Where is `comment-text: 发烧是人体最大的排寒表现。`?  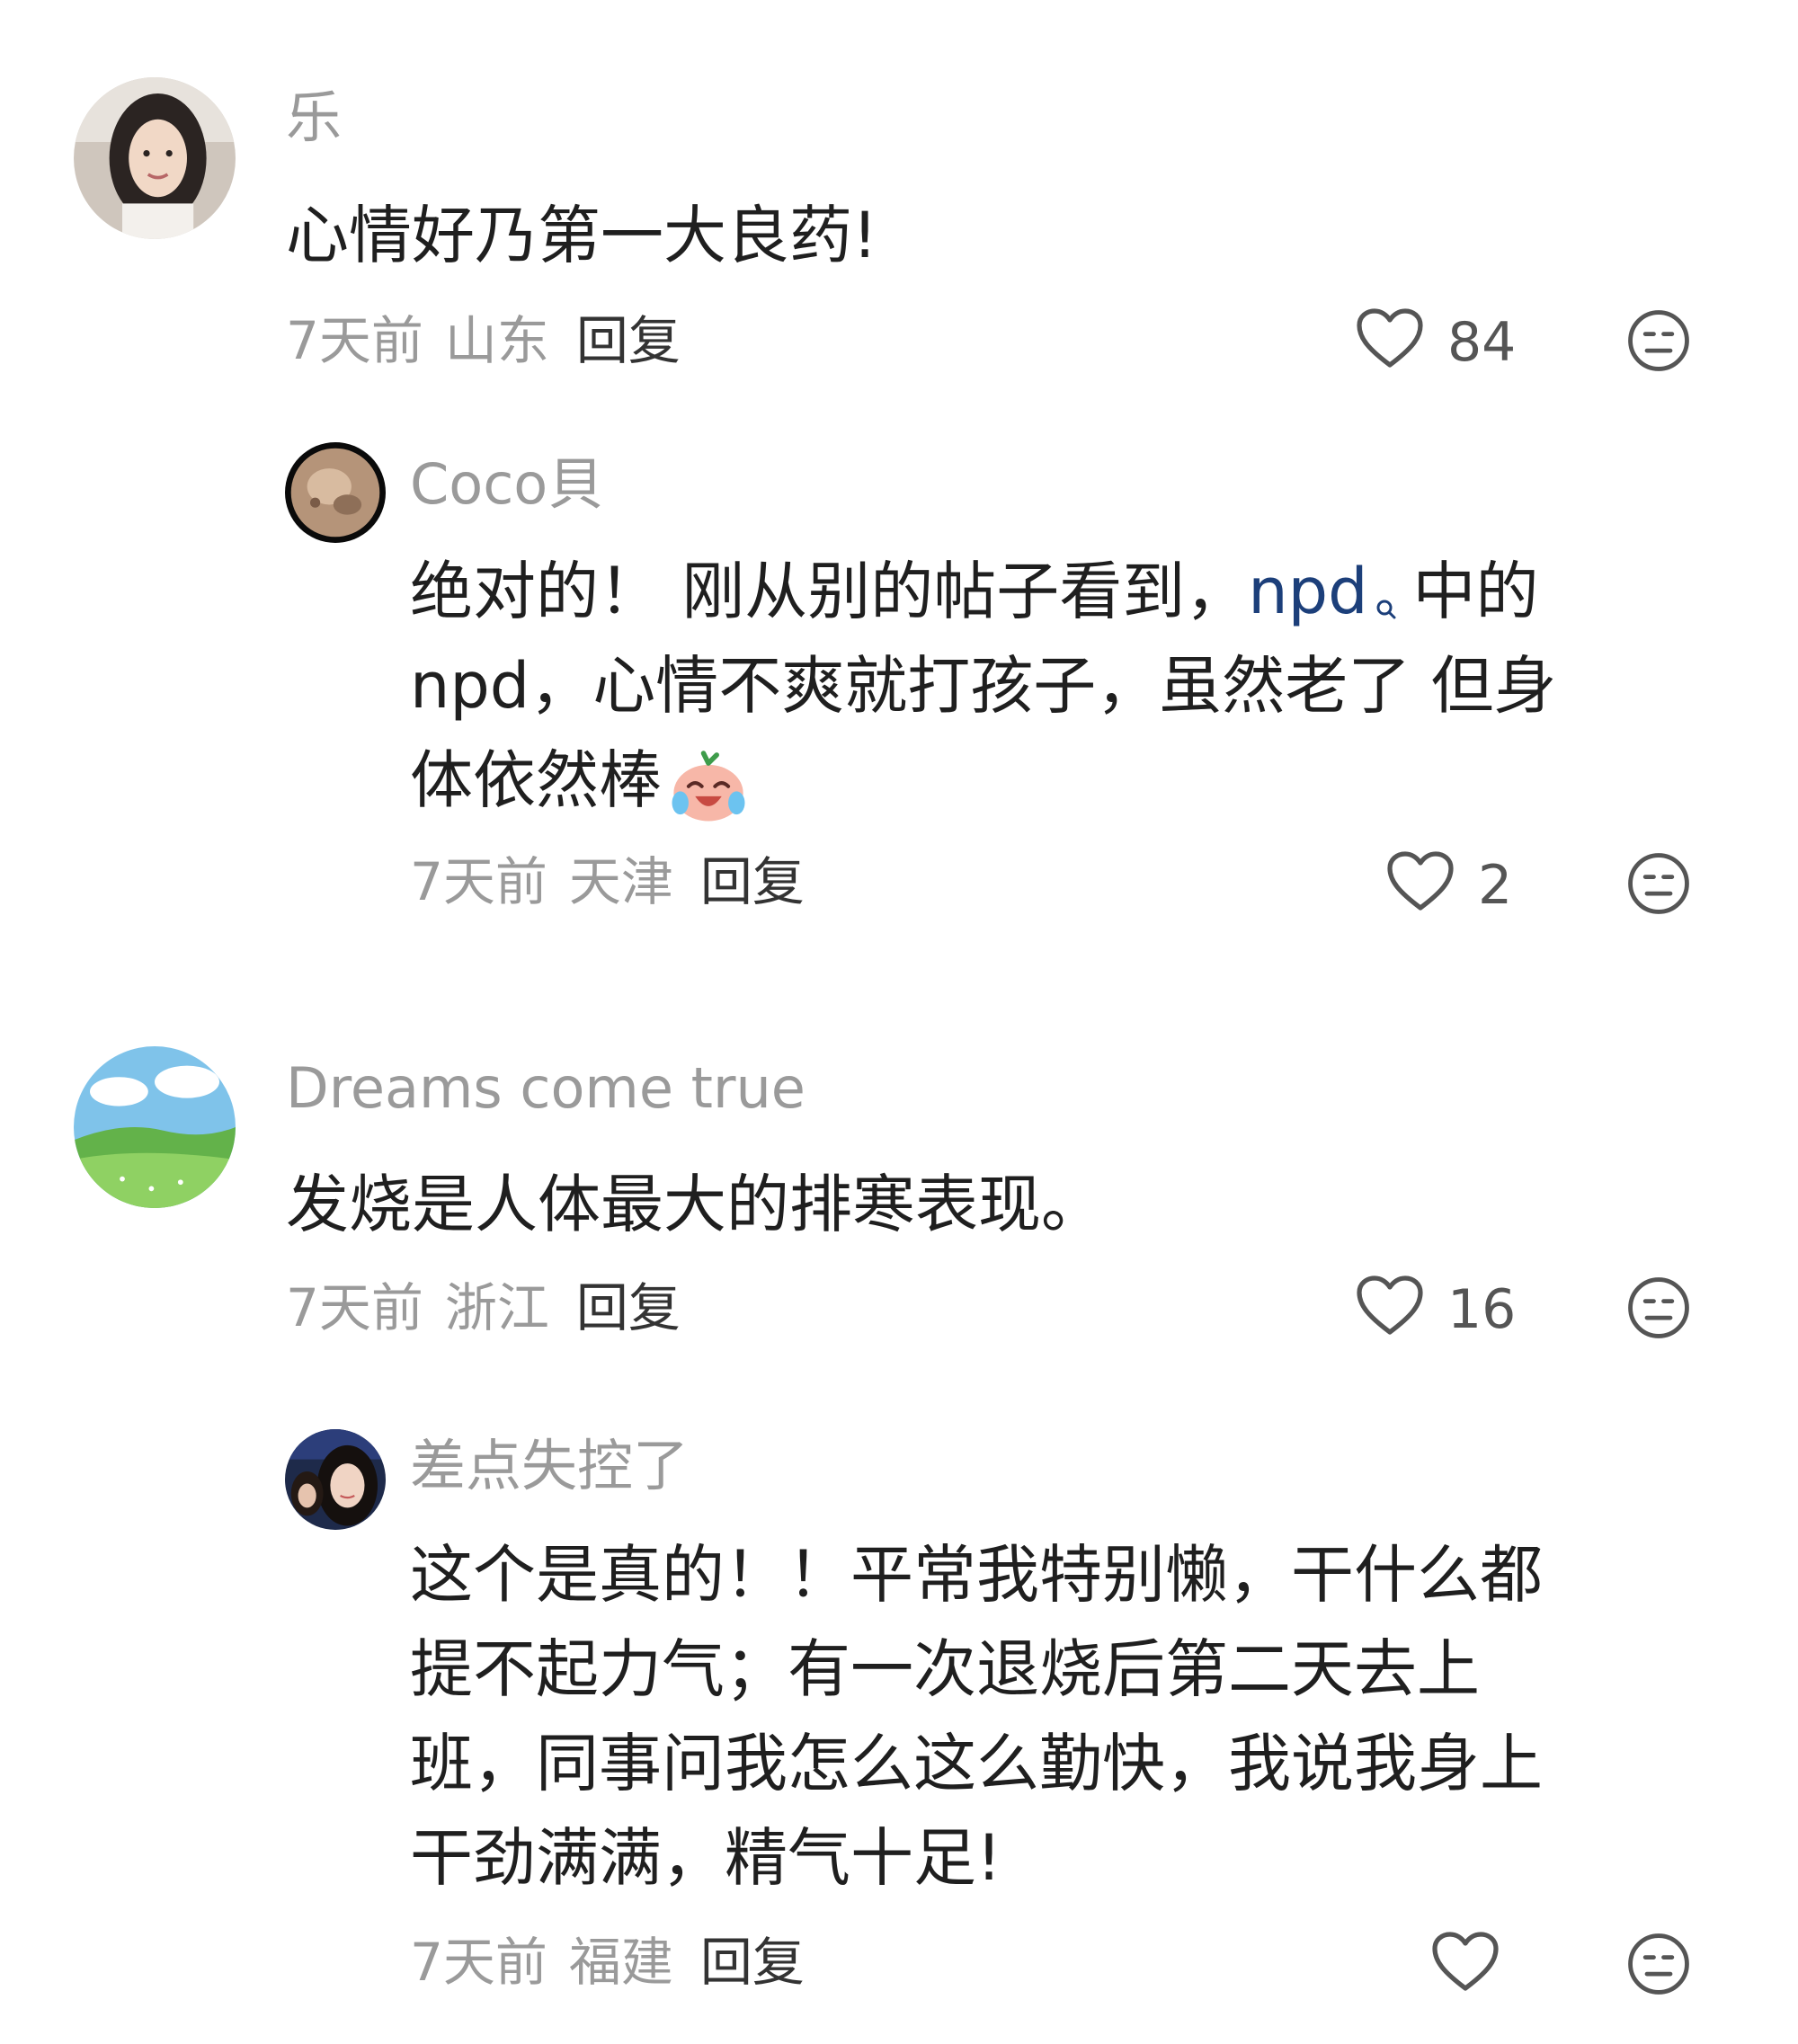
comment-text: 发烧是人体最大的排寒表现。 is located at coordinates (695, 1204).